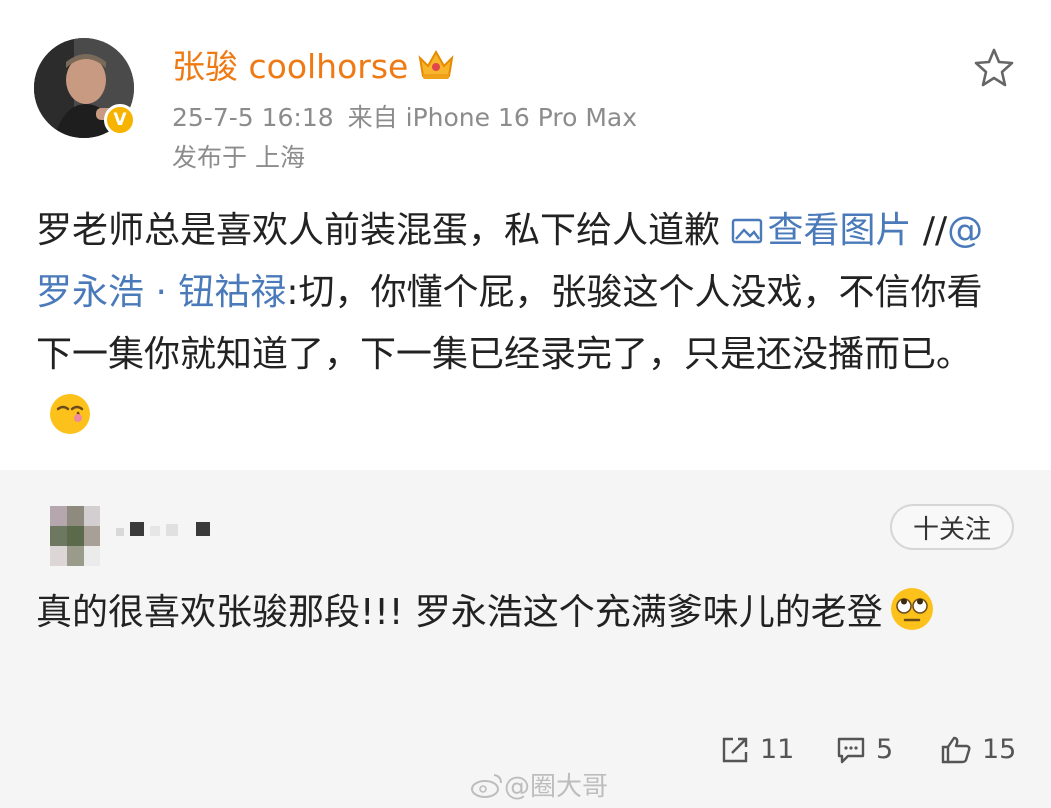  I want to click on comment-icon, so click(851, 750).